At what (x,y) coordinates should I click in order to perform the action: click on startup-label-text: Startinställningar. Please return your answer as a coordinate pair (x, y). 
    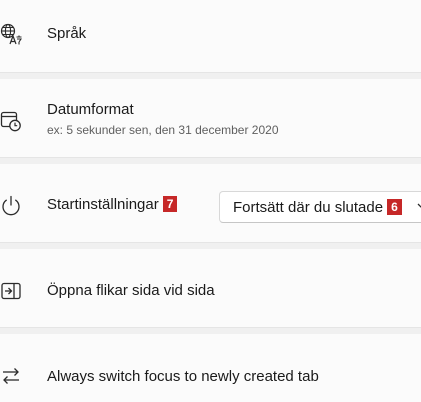
    Looking at the image, I should click on (103, 204).